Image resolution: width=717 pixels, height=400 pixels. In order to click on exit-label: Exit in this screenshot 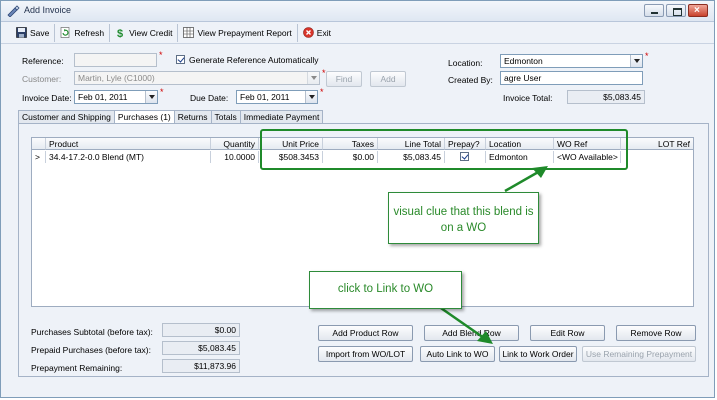, I will do `click(323, 32)`.